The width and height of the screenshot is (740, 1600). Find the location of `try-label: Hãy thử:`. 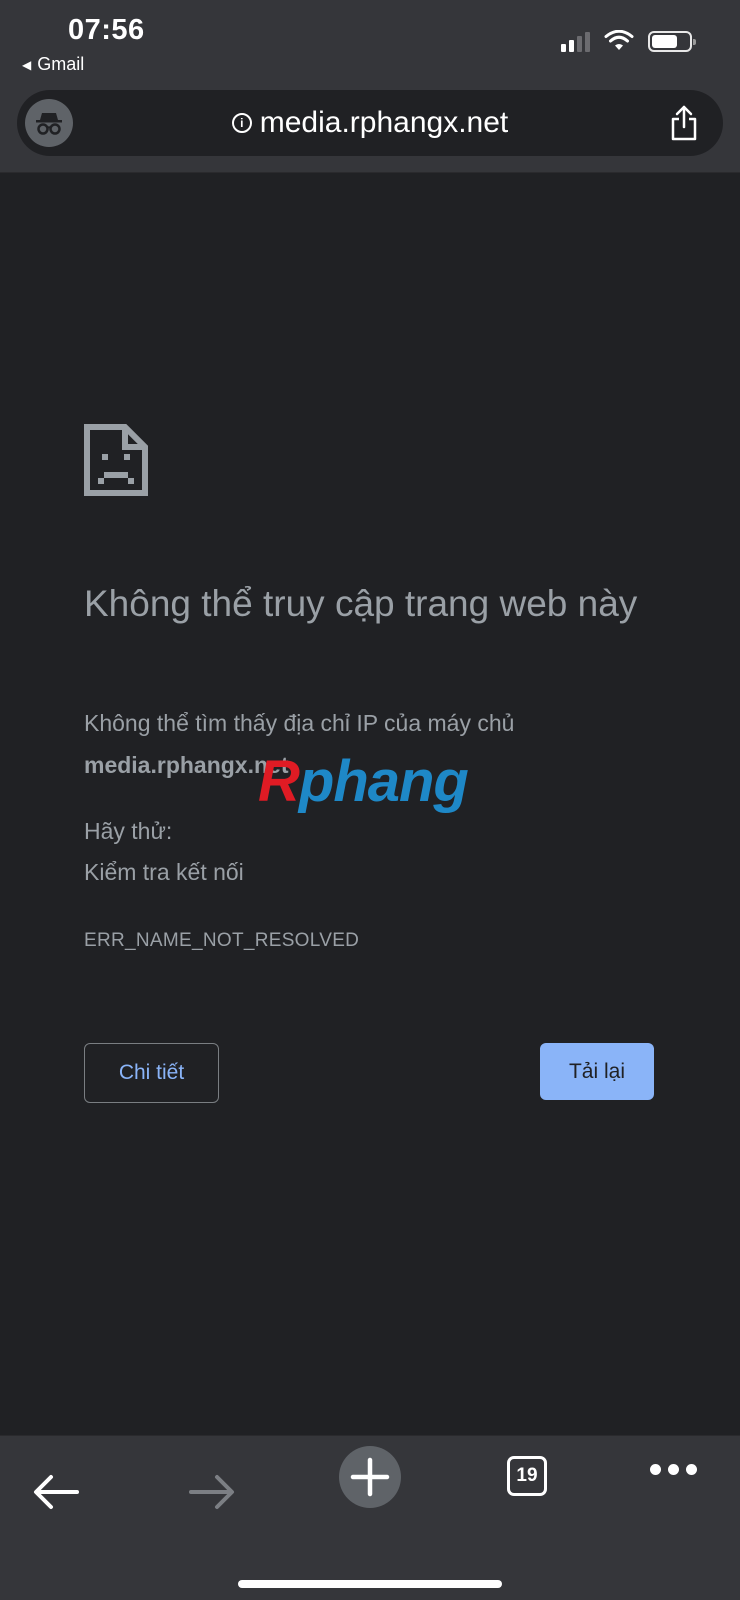

try-label: Hãy thử: is located at coordinates (128, 831).